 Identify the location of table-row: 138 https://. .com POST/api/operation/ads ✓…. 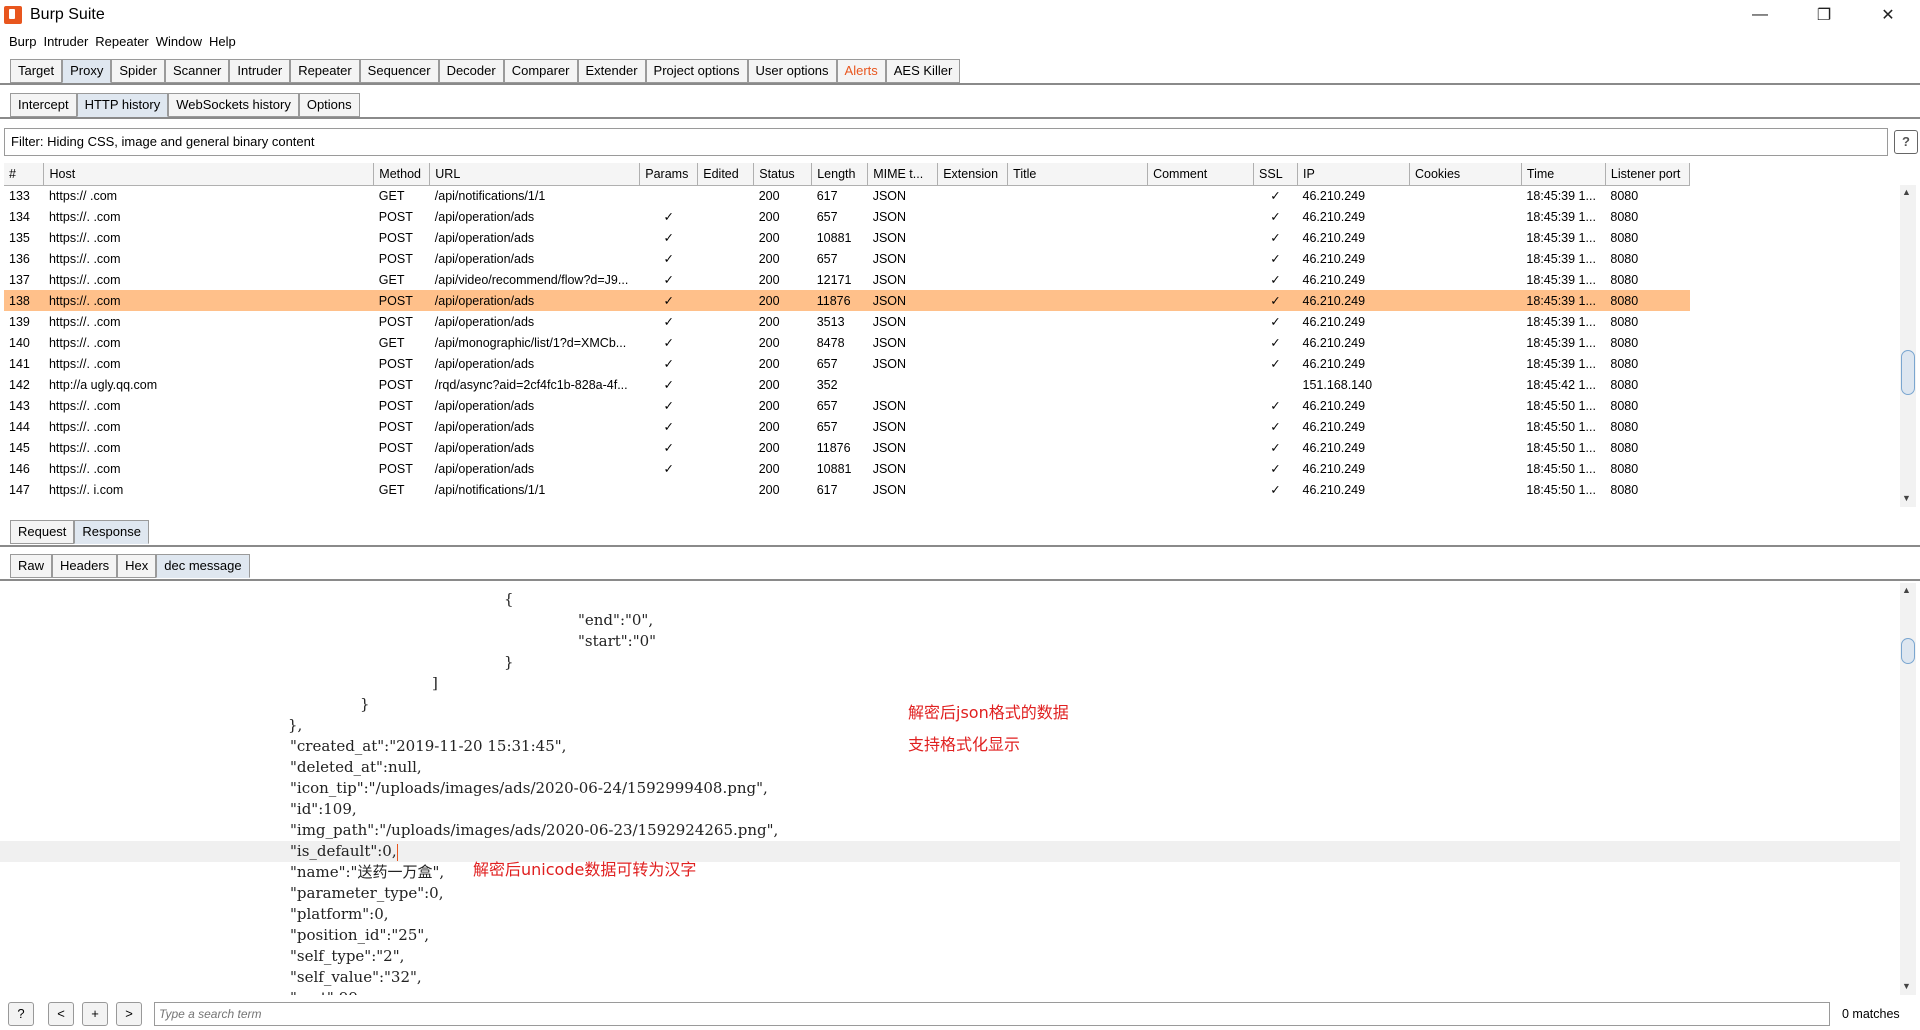
(847, 300).